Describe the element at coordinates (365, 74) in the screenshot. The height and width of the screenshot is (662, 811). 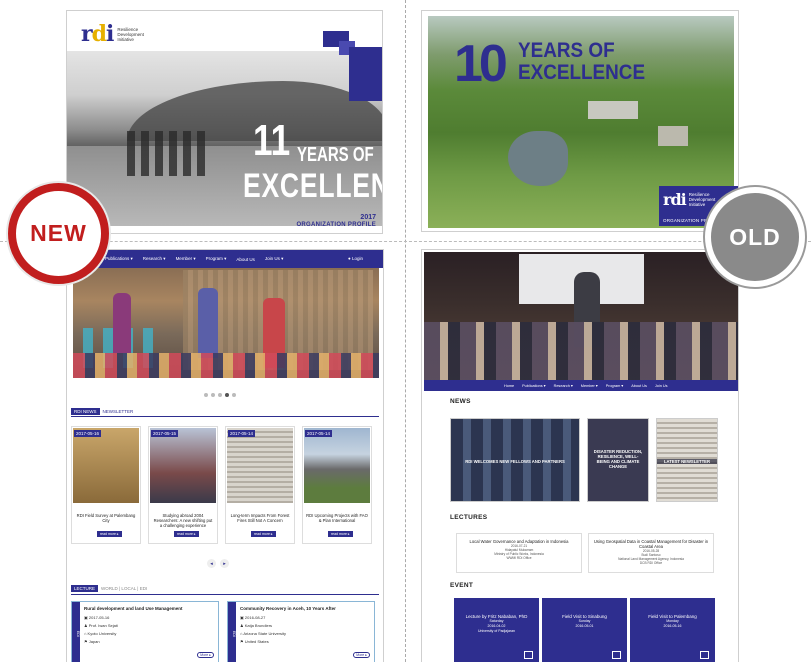
I see `accent-block` at that location.